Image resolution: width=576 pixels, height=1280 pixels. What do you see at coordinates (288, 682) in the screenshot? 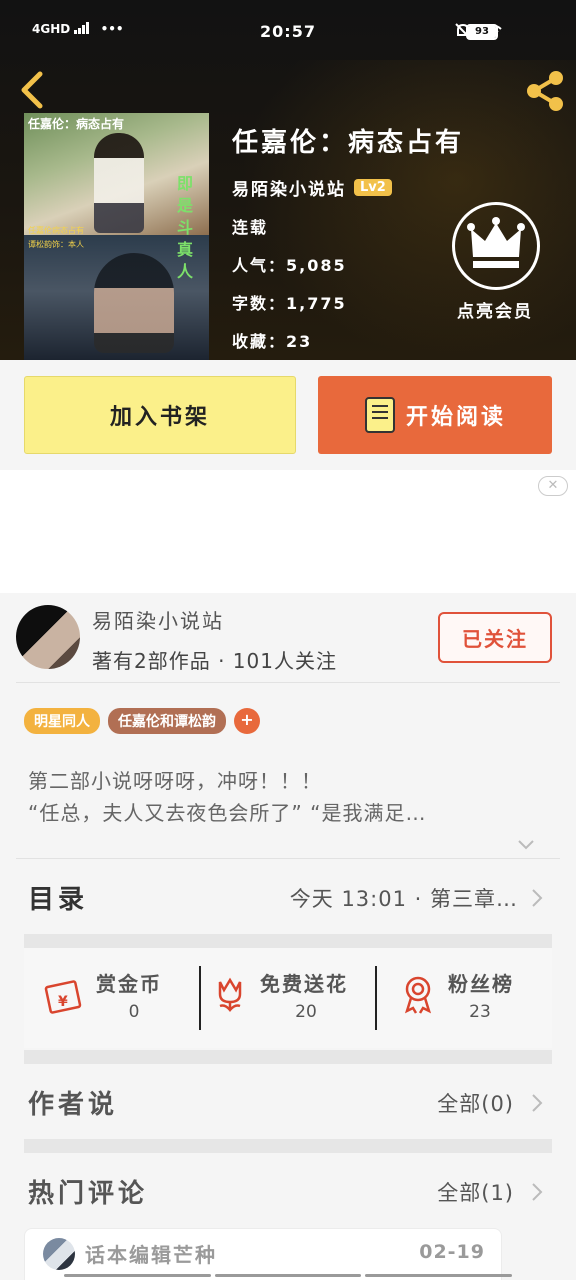
I see `divider` at bounding box center [288, 682].